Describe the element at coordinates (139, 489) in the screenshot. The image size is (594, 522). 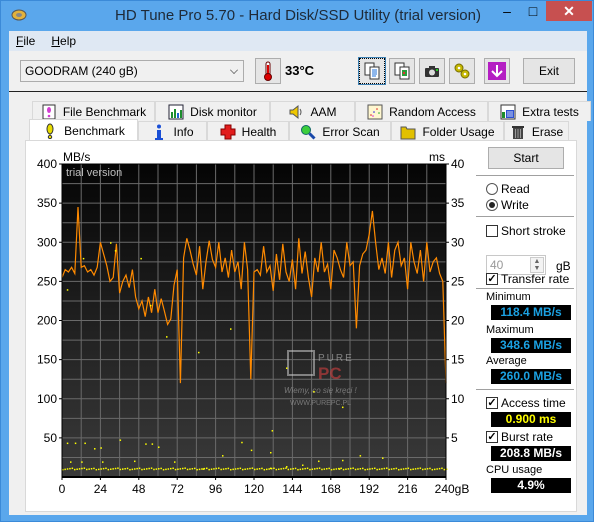
I see `x-tick-label: 48` at that location.